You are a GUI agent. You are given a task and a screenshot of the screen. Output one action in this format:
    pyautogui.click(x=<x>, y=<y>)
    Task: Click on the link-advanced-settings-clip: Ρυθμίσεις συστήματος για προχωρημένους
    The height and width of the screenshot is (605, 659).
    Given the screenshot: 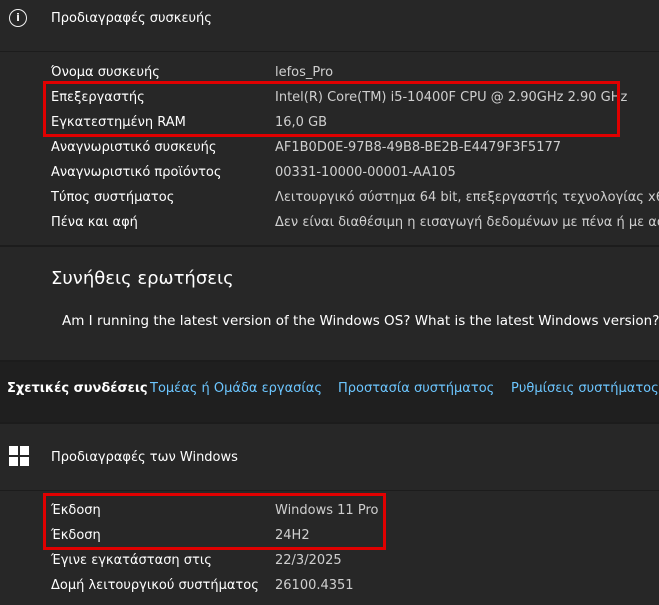 What is the action you would take?
    pyautogui.click(x=585, y=389)
    